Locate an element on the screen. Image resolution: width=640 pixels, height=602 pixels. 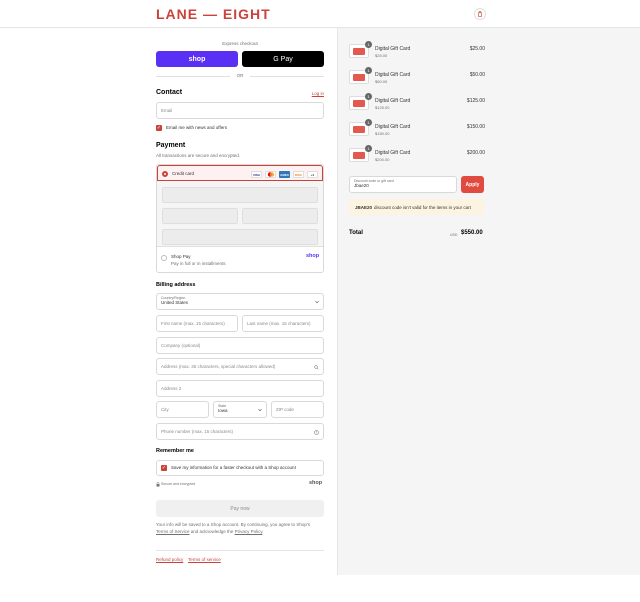
payment-heading: Payment is located at coordinates (171, 145).